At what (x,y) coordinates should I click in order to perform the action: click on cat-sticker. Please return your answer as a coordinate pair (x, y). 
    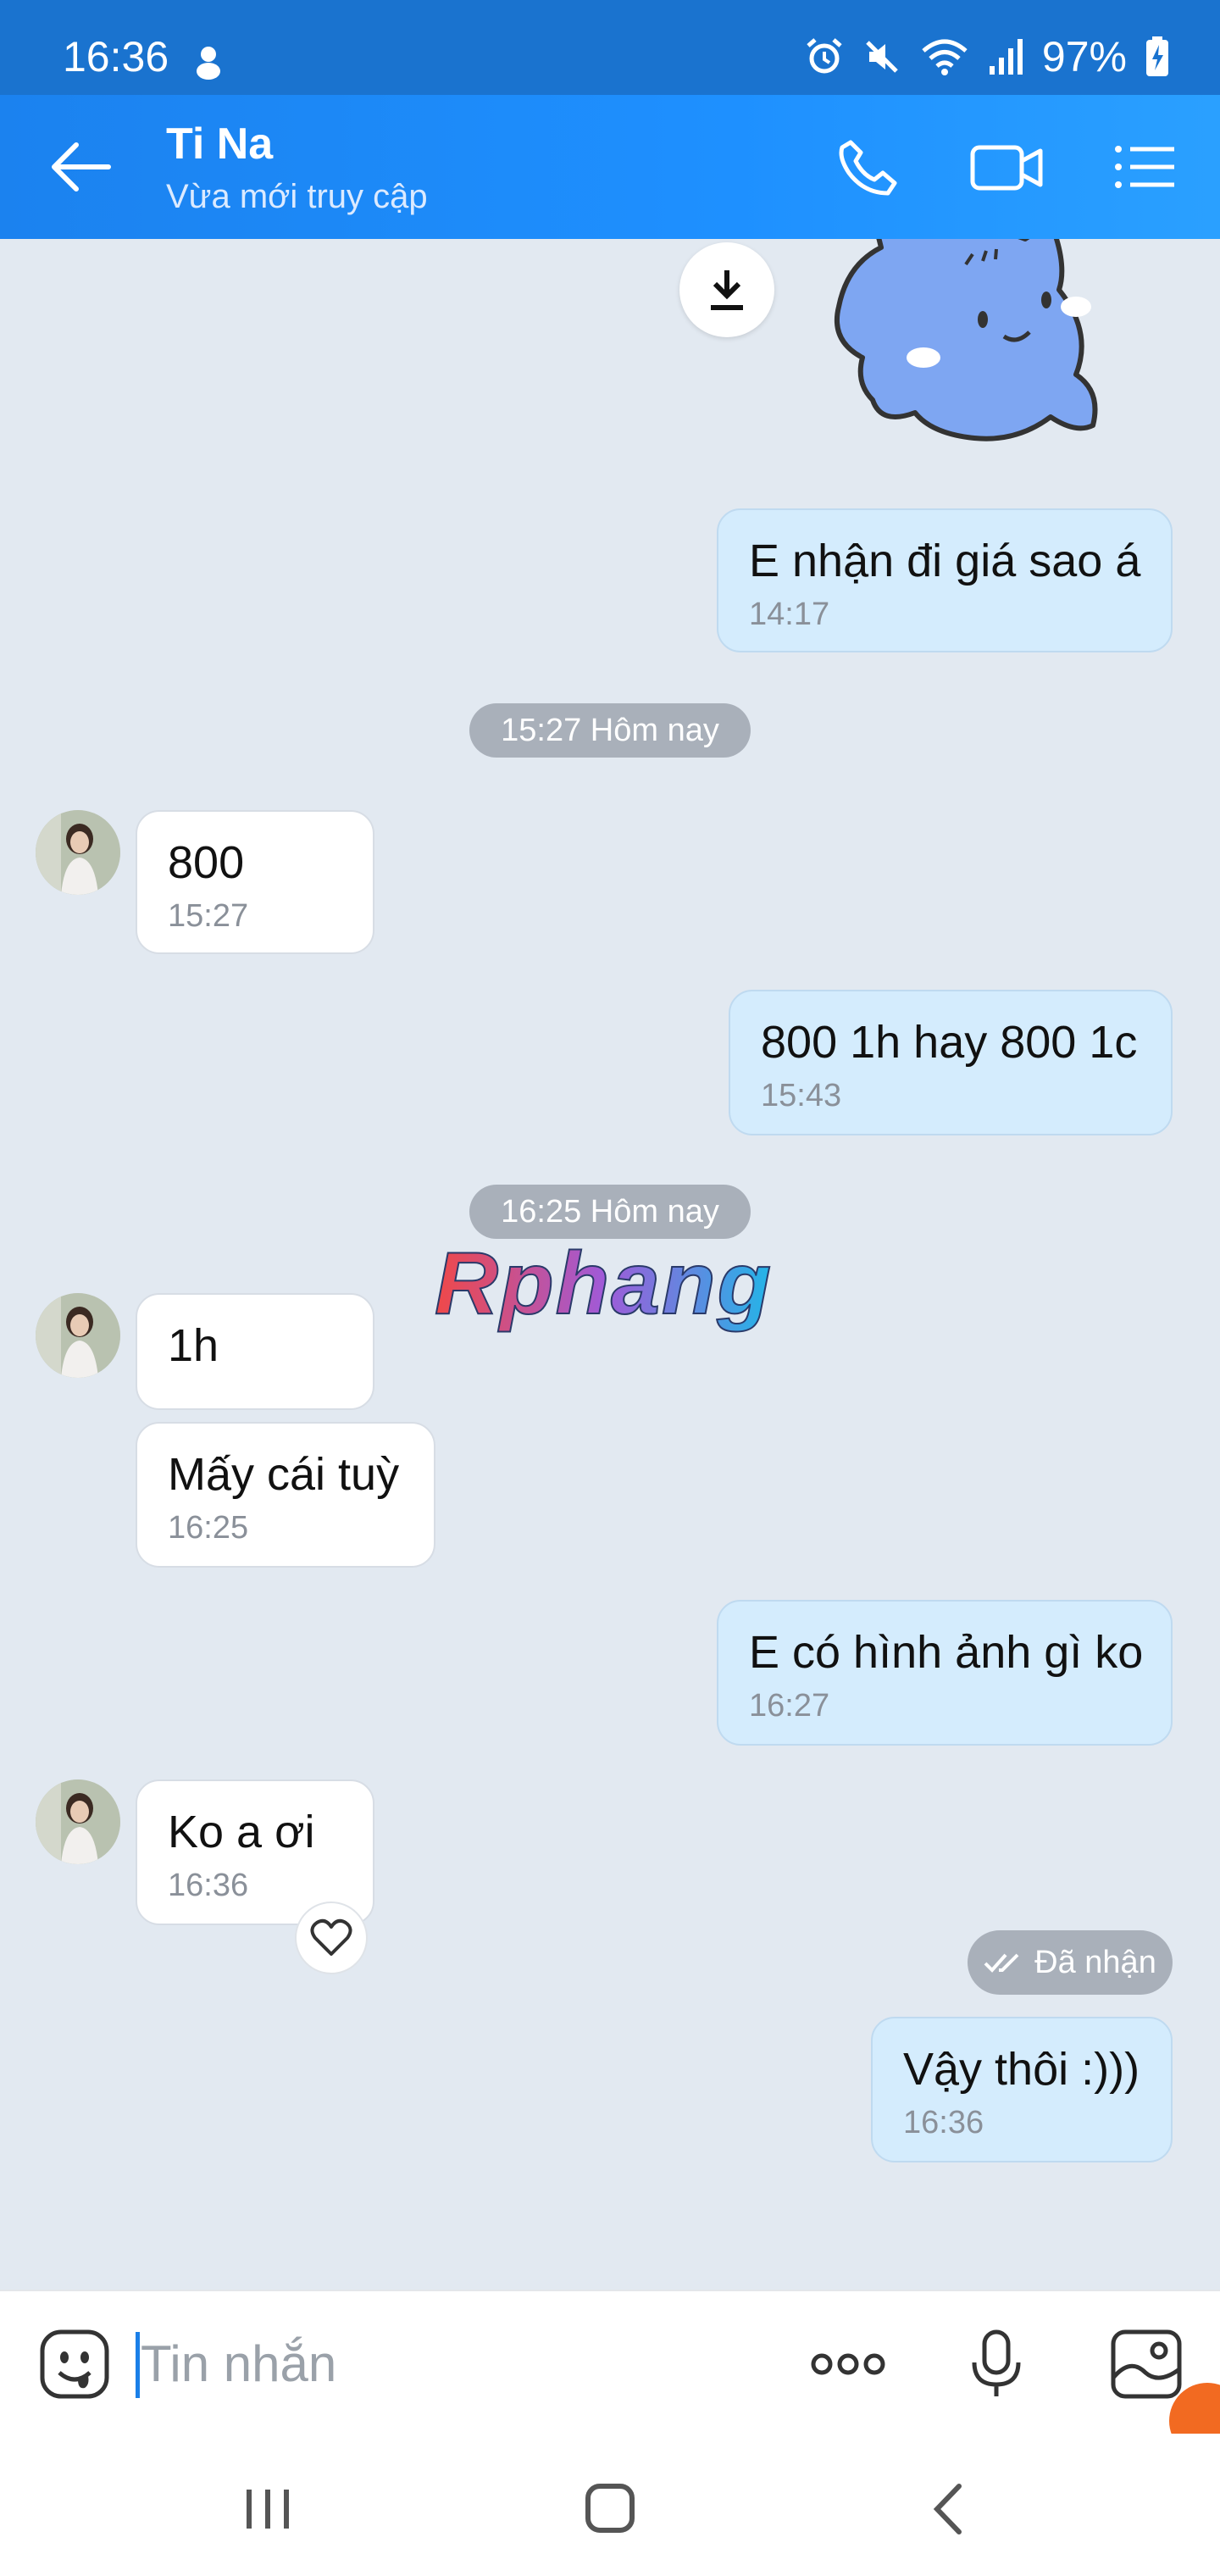
    Looking at the image, I should click on (987, 345).